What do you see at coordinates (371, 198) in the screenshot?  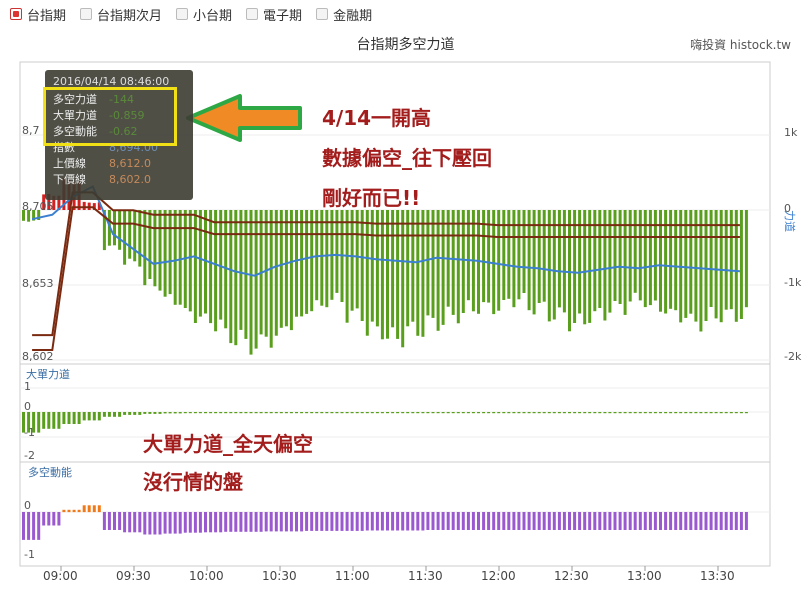 I see `annotation-note: 剛好而已!!` at bounding box center [371, 198].